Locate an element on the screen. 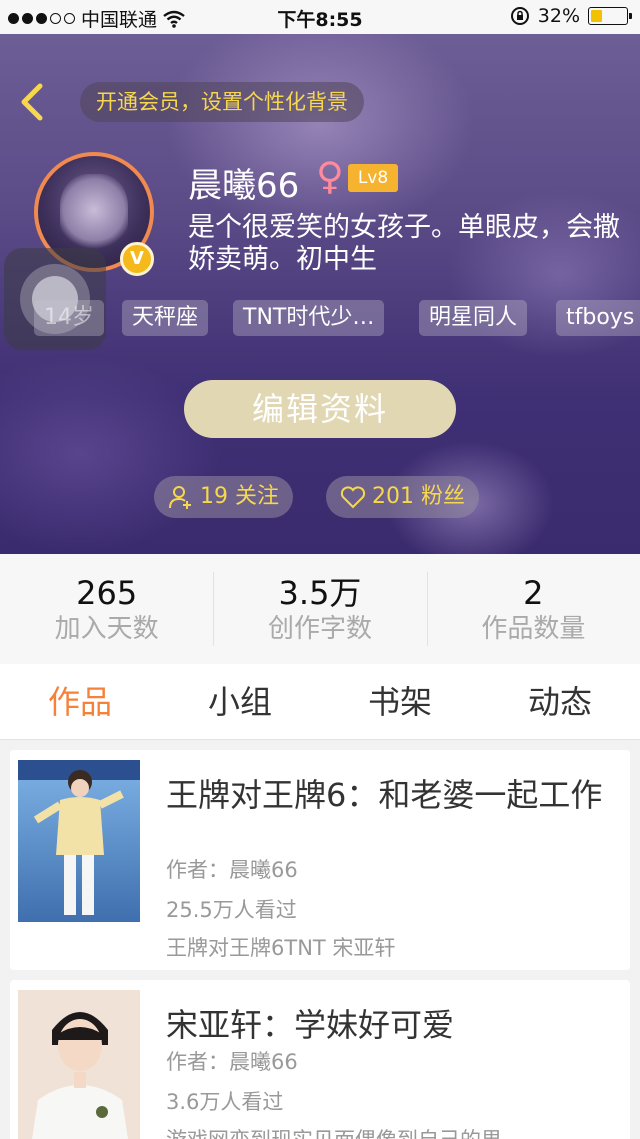 The height and width of the screenshot is (1139, 640). user-bio: 是个很爱笑的女孩子。单眼皮，会撒娇卖萌。初中生 is located at coordinates (404, 243).